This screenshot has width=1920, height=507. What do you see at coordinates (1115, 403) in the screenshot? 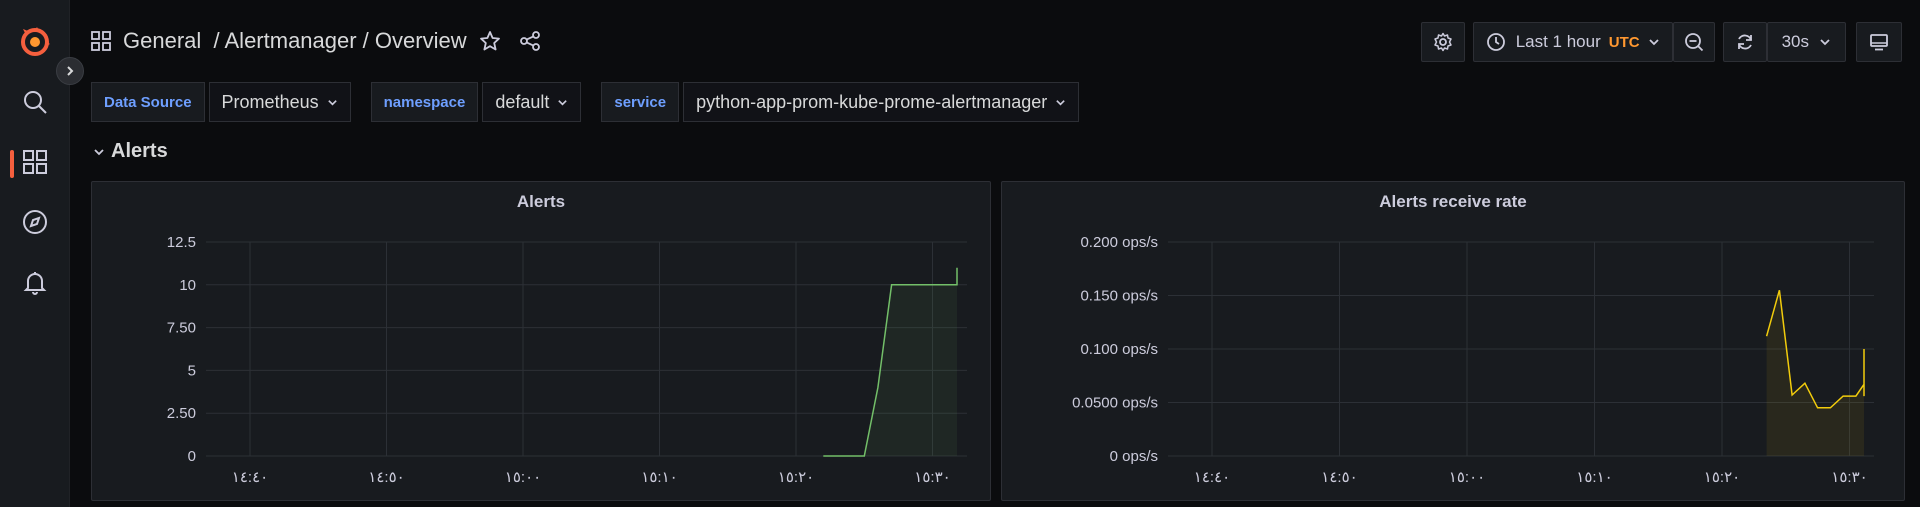
I see `y-tick-label: 0.0500 ops/s` at bounding box center [1115, 403].